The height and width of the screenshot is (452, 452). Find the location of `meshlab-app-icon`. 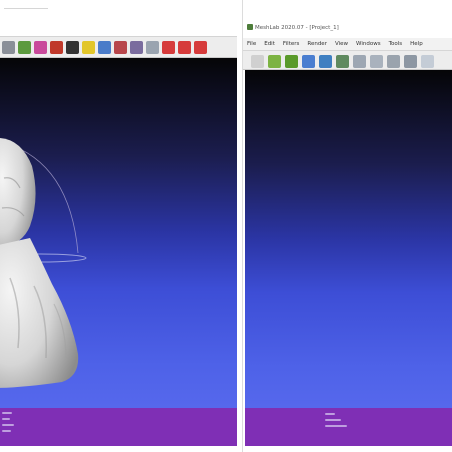

meshlab-app-icon is located at coordinates (250, 27).